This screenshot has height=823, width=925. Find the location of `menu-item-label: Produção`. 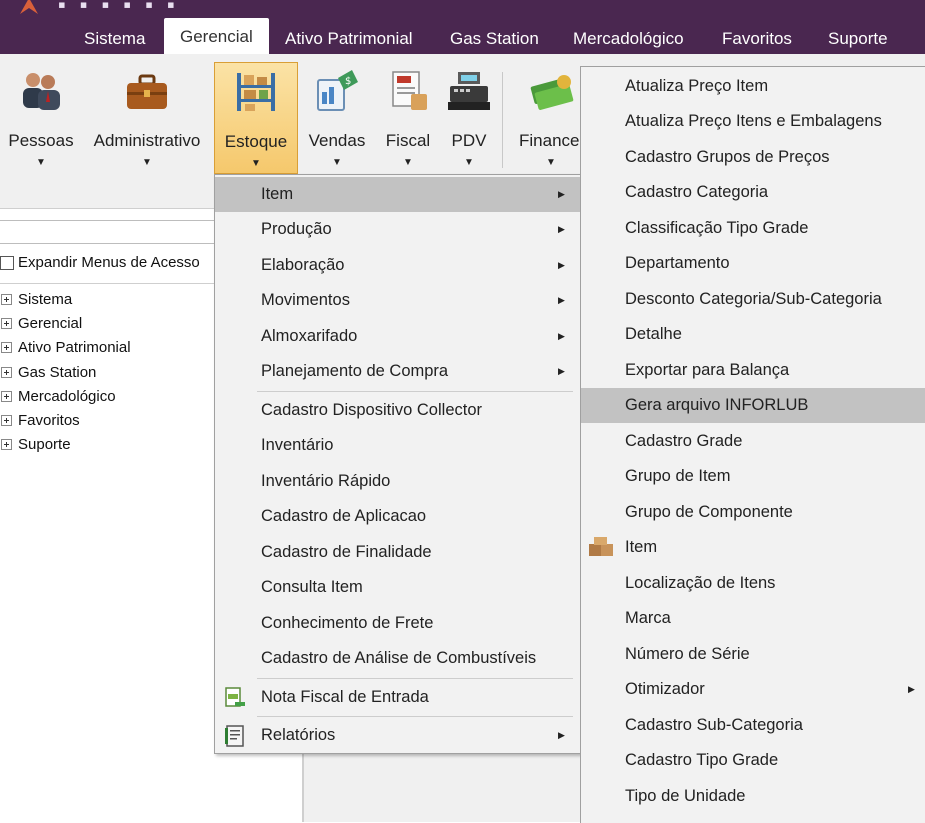

menu-item-label: Produção is located at coordinates (296, 229).